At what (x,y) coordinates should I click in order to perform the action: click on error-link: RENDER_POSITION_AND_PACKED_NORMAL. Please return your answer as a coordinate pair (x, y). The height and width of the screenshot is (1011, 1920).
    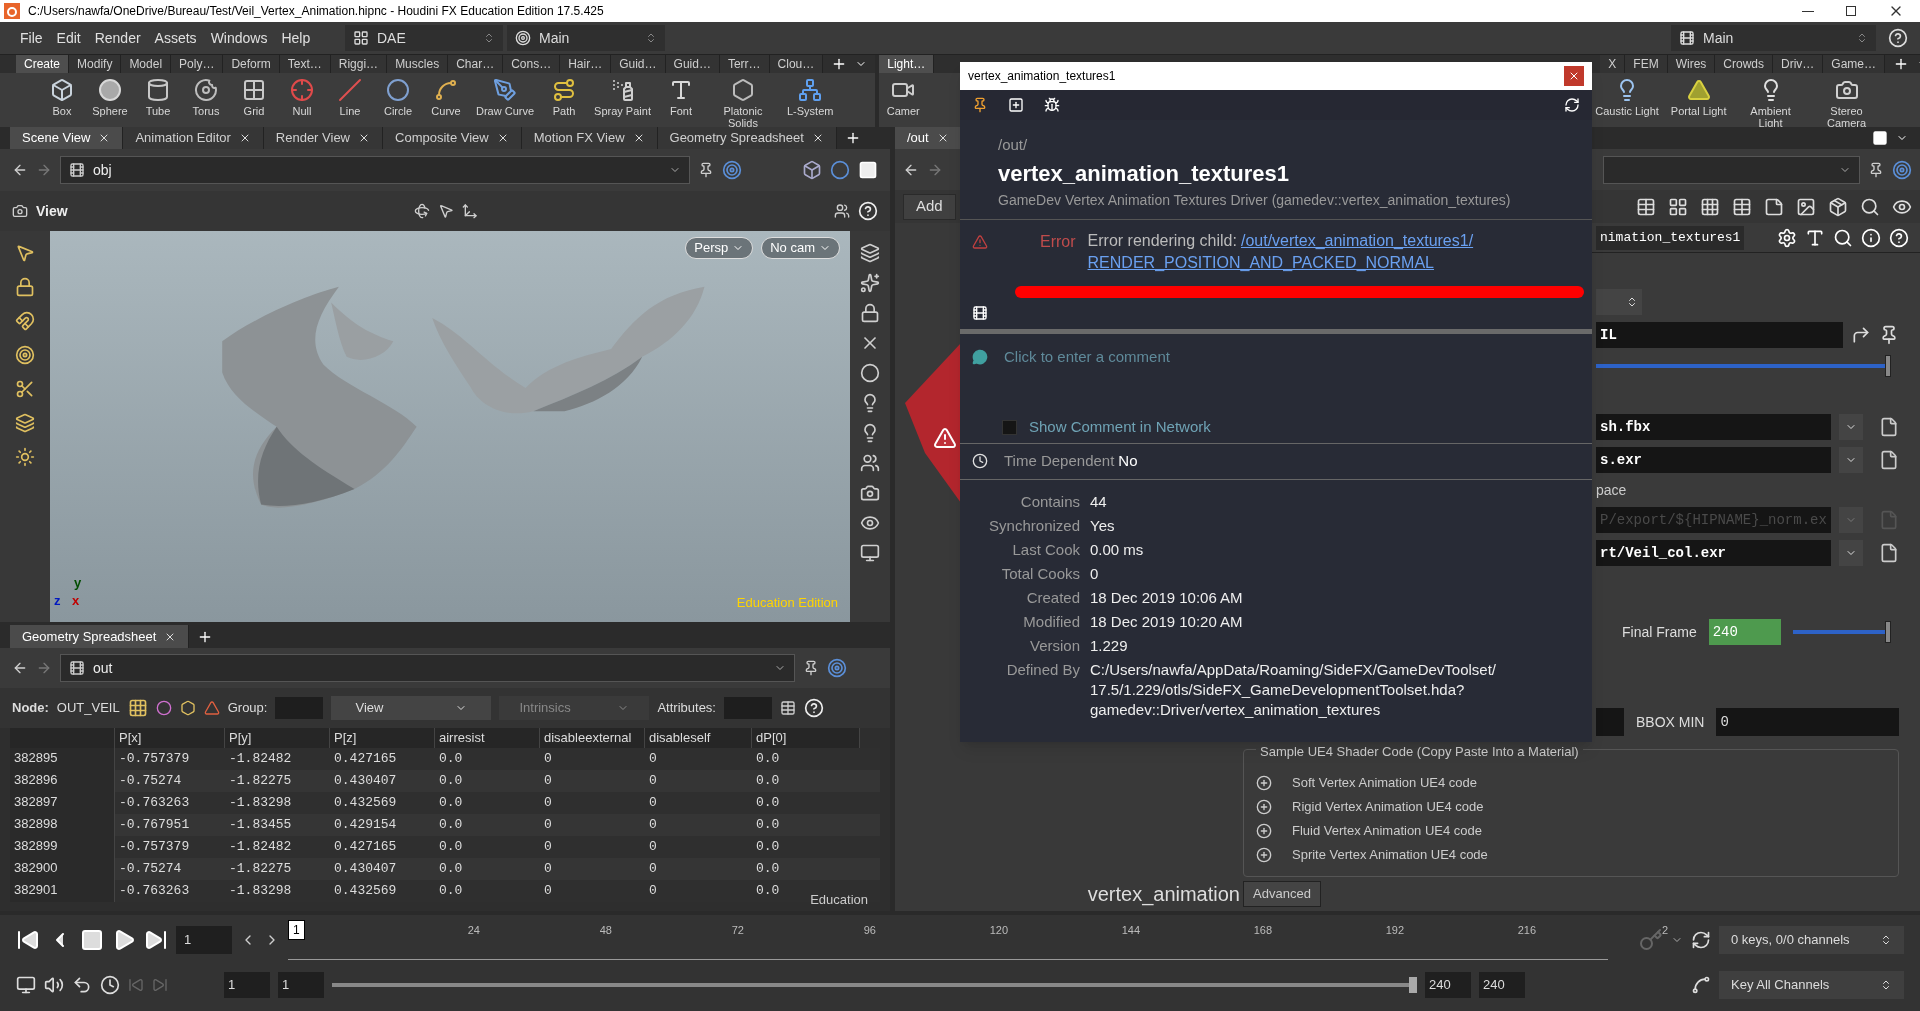
    Looking at the image, I should click on (1280, 262).